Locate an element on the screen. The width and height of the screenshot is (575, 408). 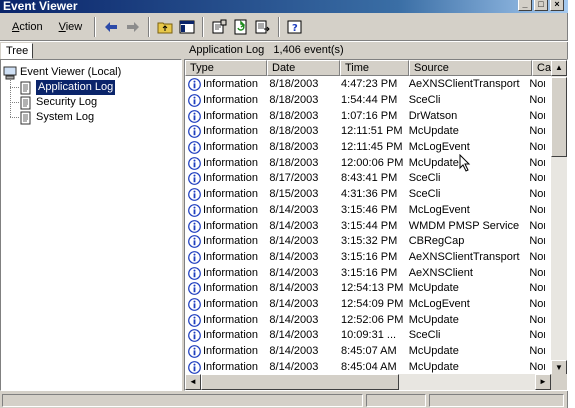
horizontal-scroll-thumb is located at coordinates (300, 382).